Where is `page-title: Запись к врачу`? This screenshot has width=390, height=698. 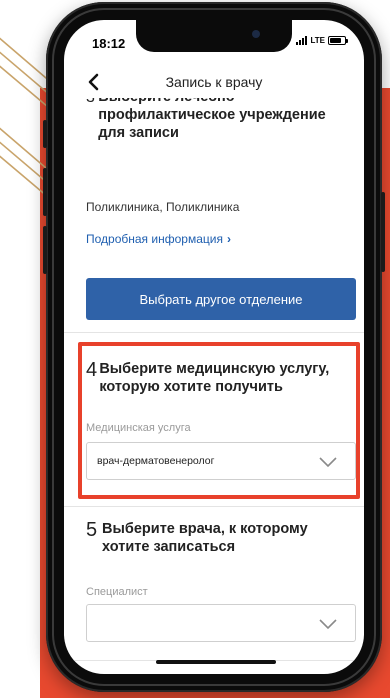 page-title: Запись к врачу is located at coordinates (214, 82).